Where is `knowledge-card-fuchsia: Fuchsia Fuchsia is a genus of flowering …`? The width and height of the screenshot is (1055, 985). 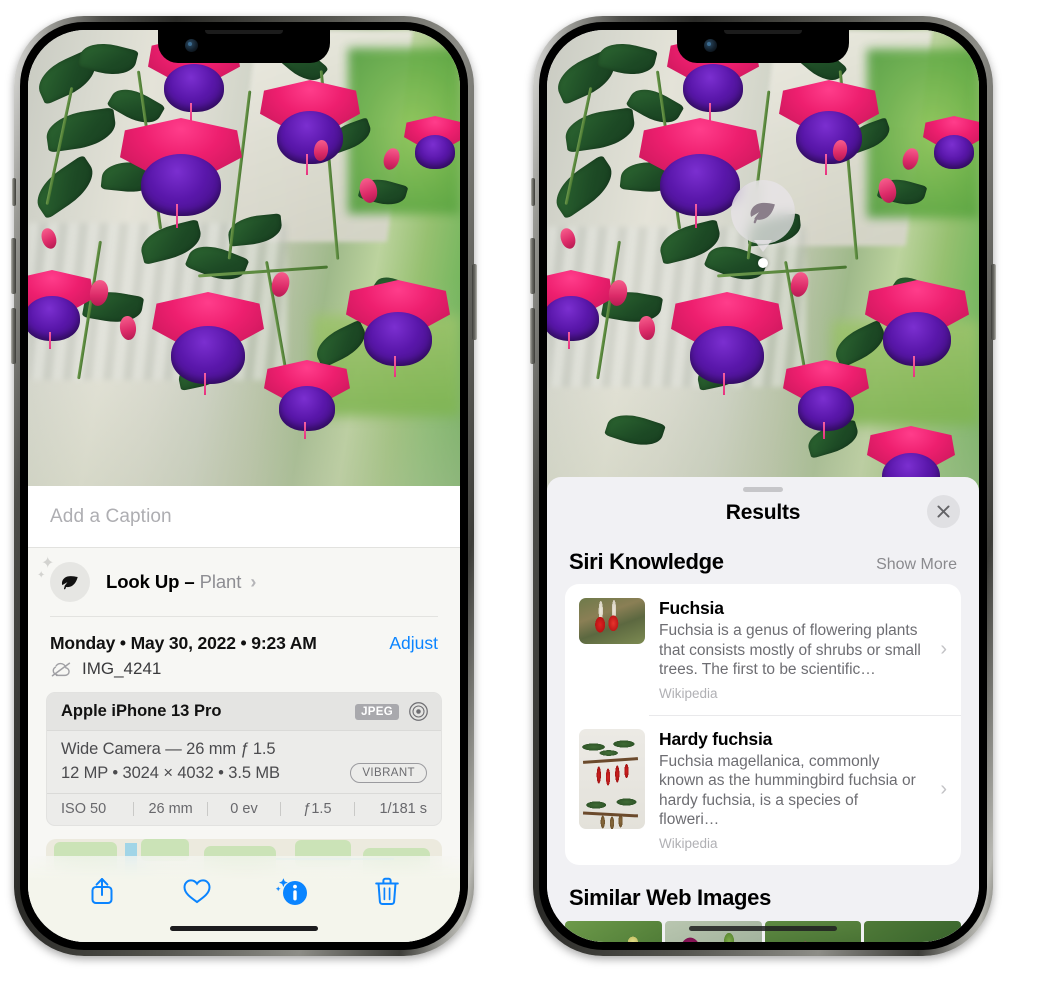
knowledge-card-fuchsia: Fuchsia Fuchsia is a genus of flowering … is located at coordinates (763, 649).